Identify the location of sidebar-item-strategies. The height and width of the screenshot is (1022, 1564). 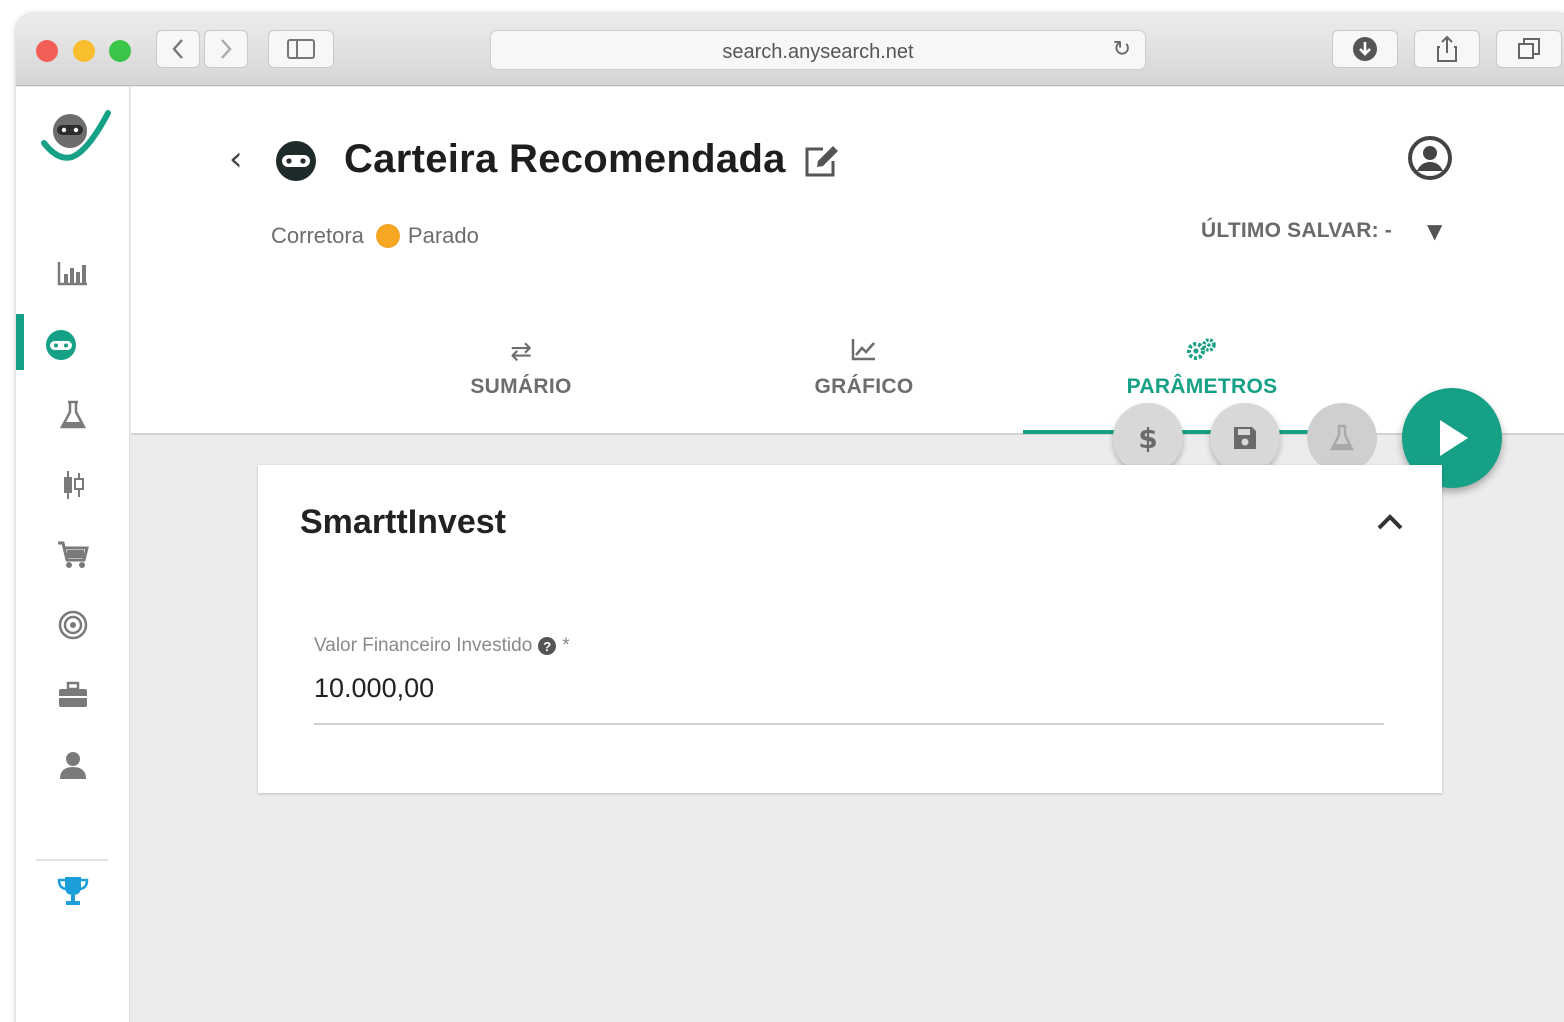
(73, 485).